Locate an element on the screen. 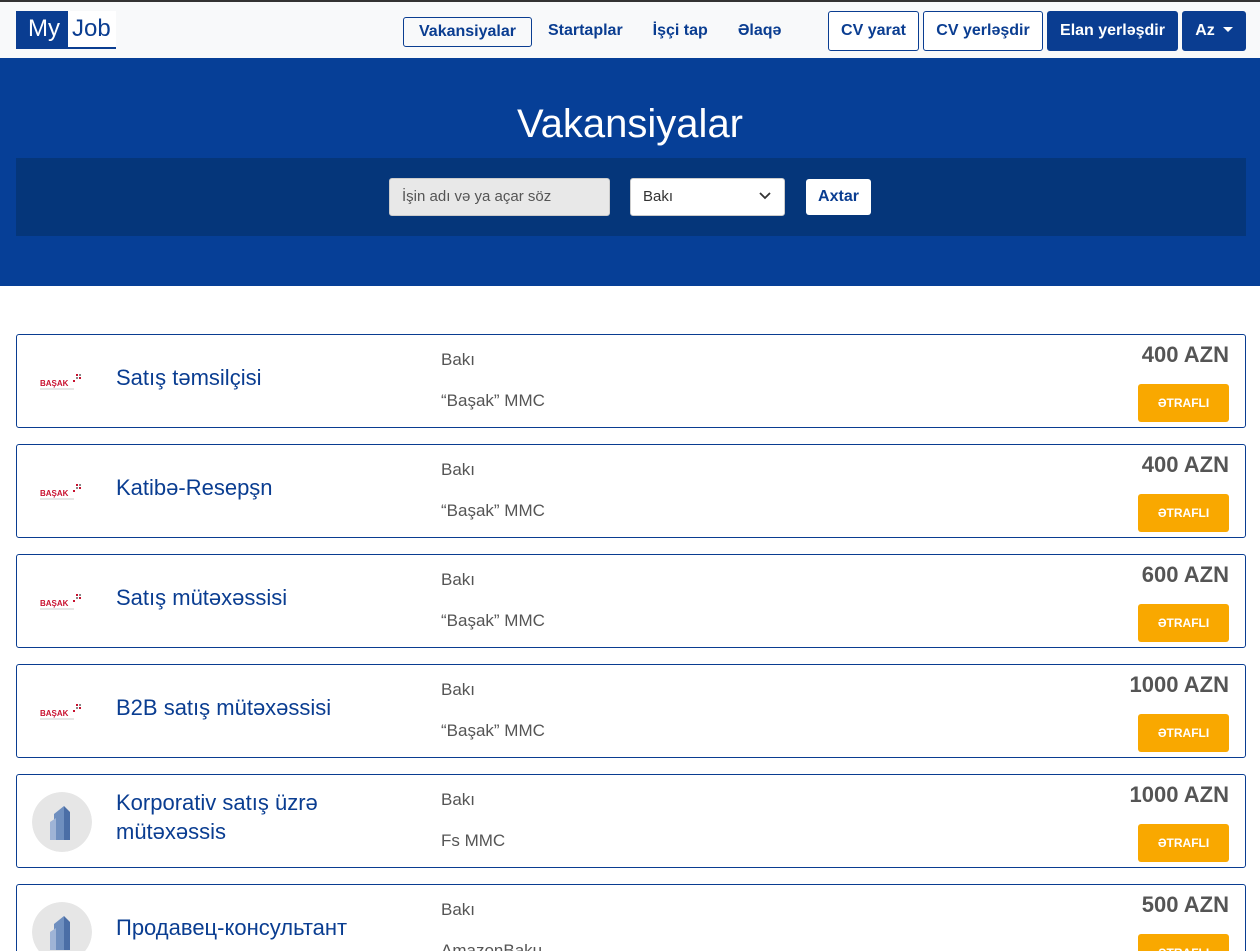  job-company: AmazonBaku is located at coordinates (492, 946).